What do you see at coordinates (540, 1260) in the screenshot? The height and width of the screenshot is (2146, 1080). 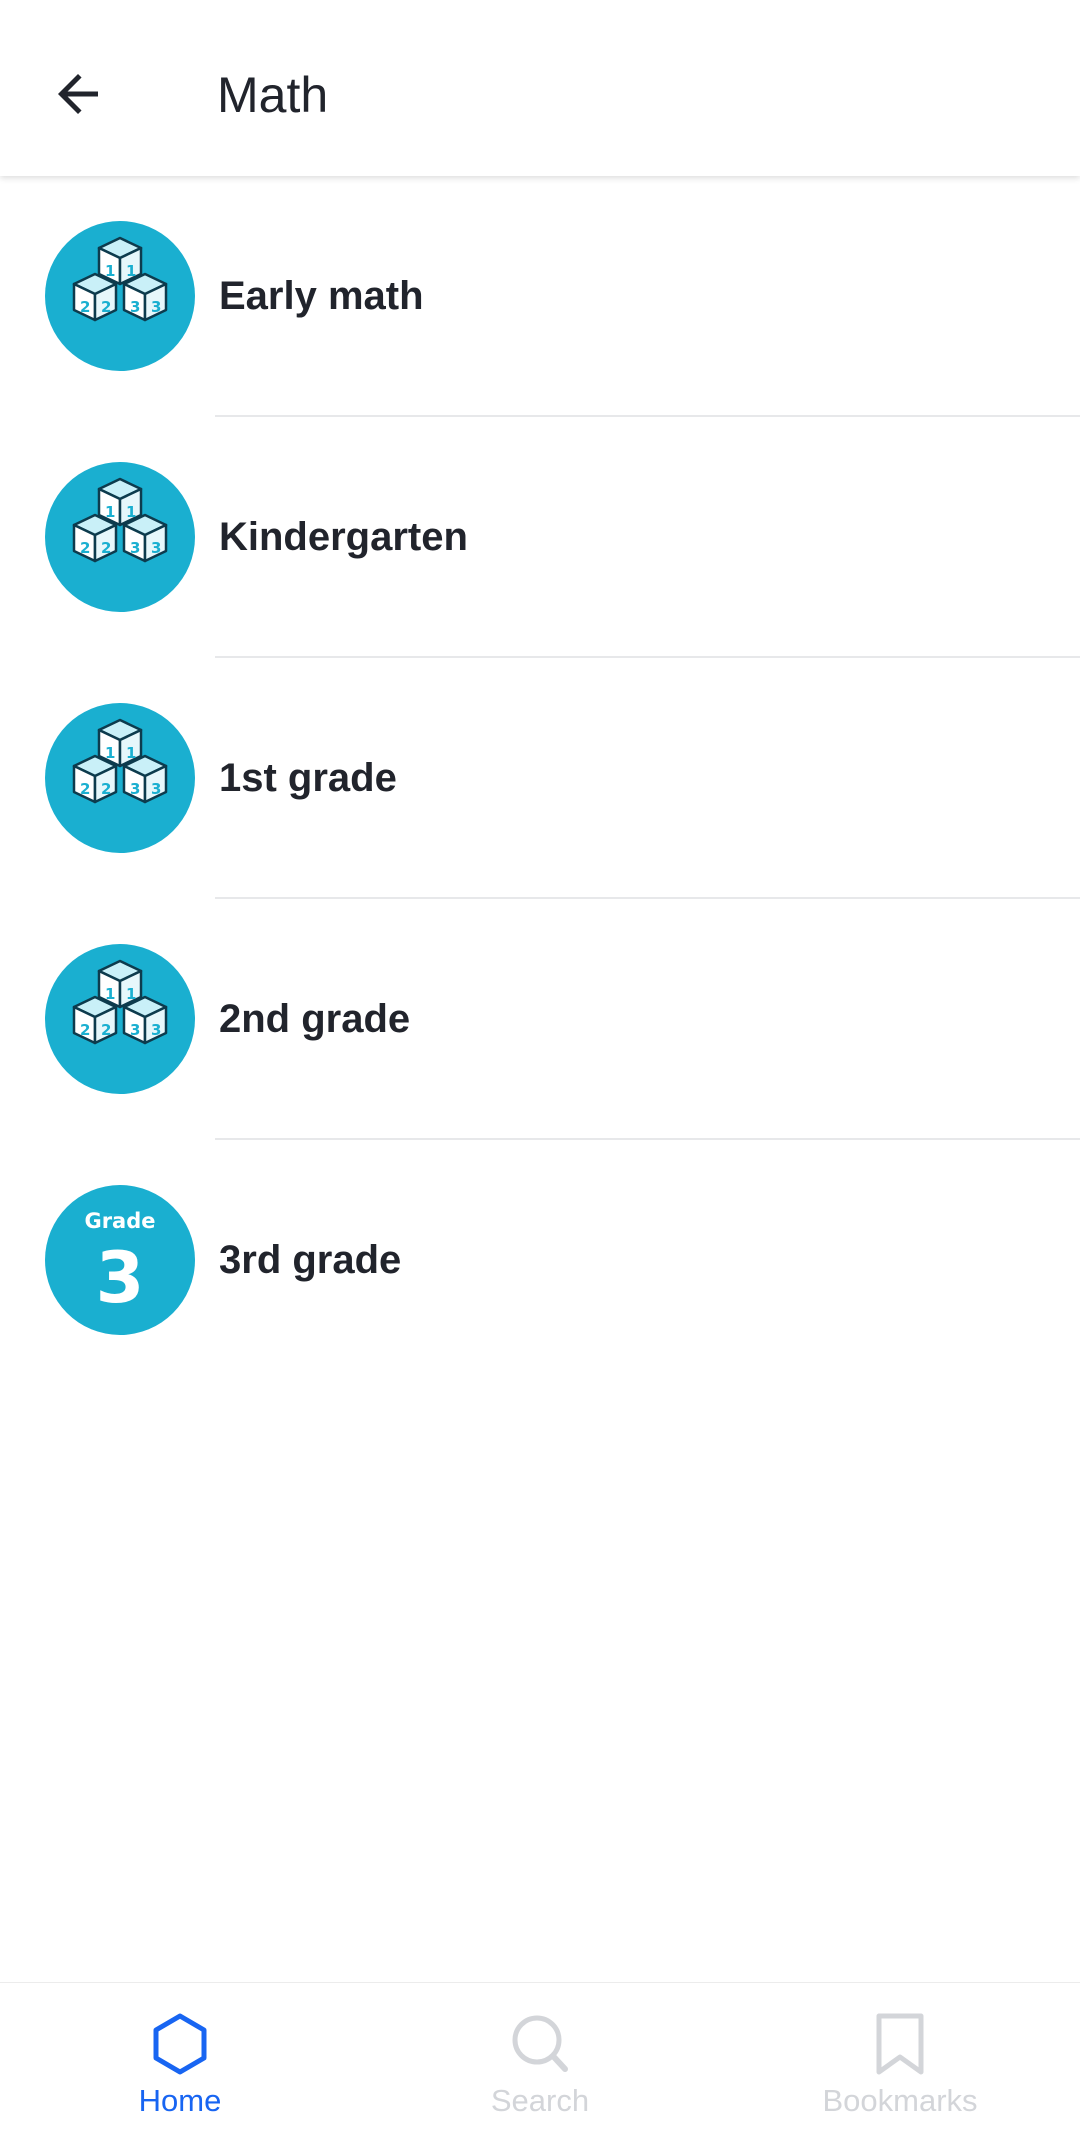 I see `course-row-3rd-grade: Grade 3 3rd grade` at bounding box center [540, 1260].